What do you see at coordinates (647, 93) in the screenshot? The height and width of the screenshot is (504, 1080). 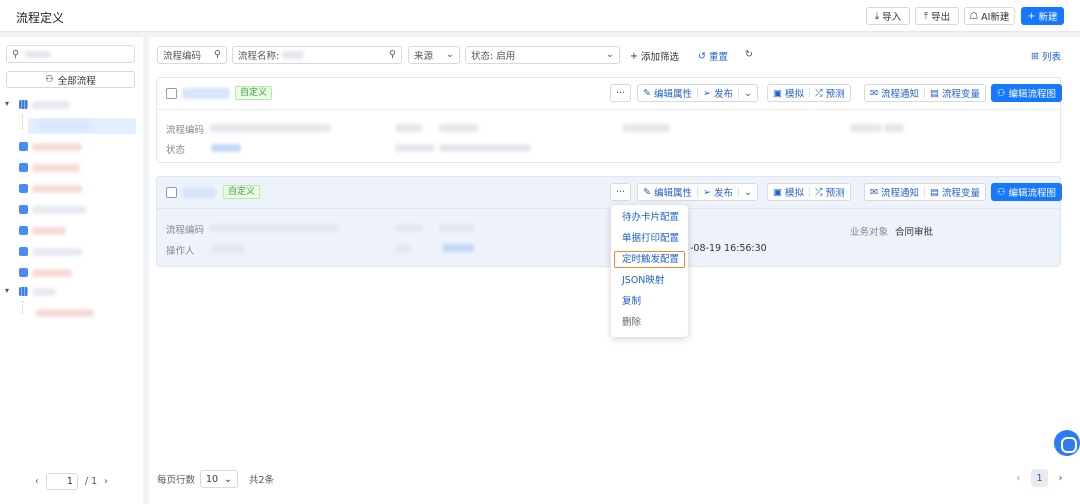 I see `edit-icon: ✎` at bounding box center [647, 93].